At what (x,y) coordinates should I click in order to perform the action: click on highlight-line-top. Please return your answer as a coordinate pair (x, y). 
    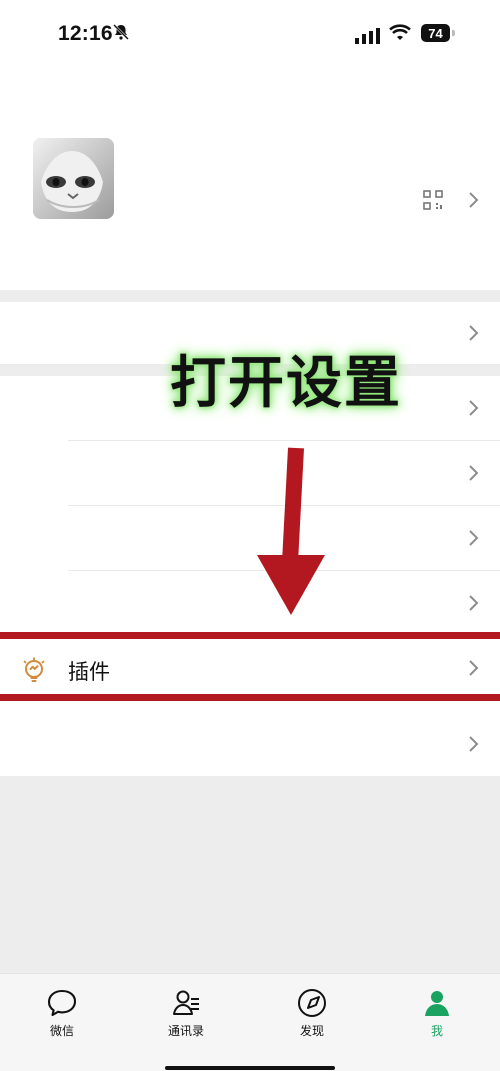
    Looking at the image, I should click on (250, 635).